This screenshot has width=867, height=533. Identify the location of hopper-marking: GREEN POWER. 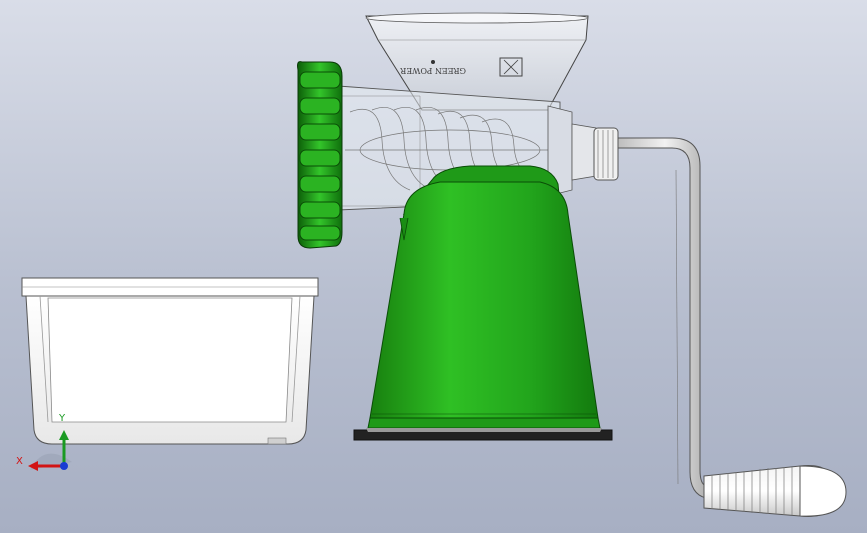
(432, 70).